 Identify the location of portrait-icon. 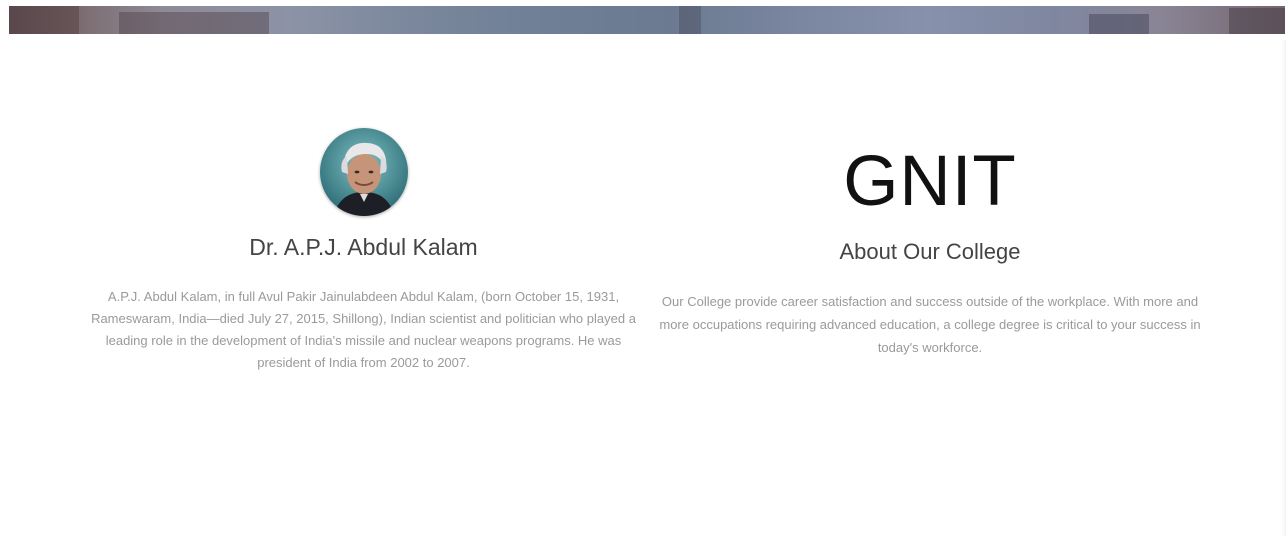
(363, 172).